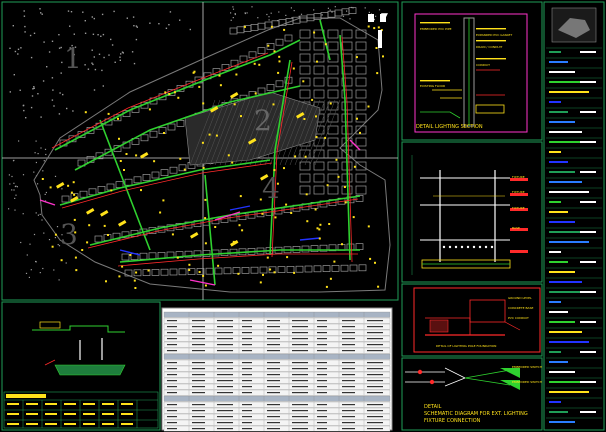 Image resolution: width=606 pixels, height=432 pixels. Describe the element at coordinates (489, 47) in the screenshot. I see `dl-label-3: DRAIN / CONDUIT` at that location.